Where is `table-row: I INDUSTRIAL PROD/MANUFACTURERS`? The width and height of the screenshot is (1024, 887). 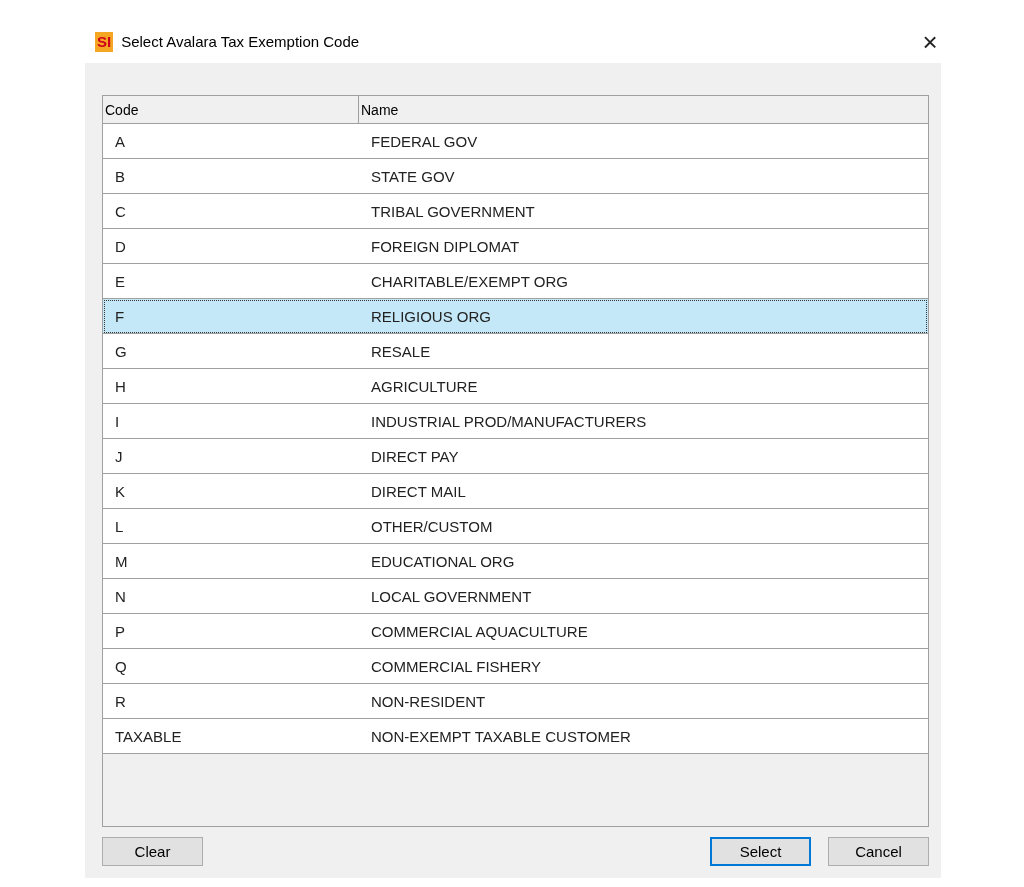
table-row: I INDUSTRIAL PROD/MANUFACTURERS is located at coordinates (515, 421).